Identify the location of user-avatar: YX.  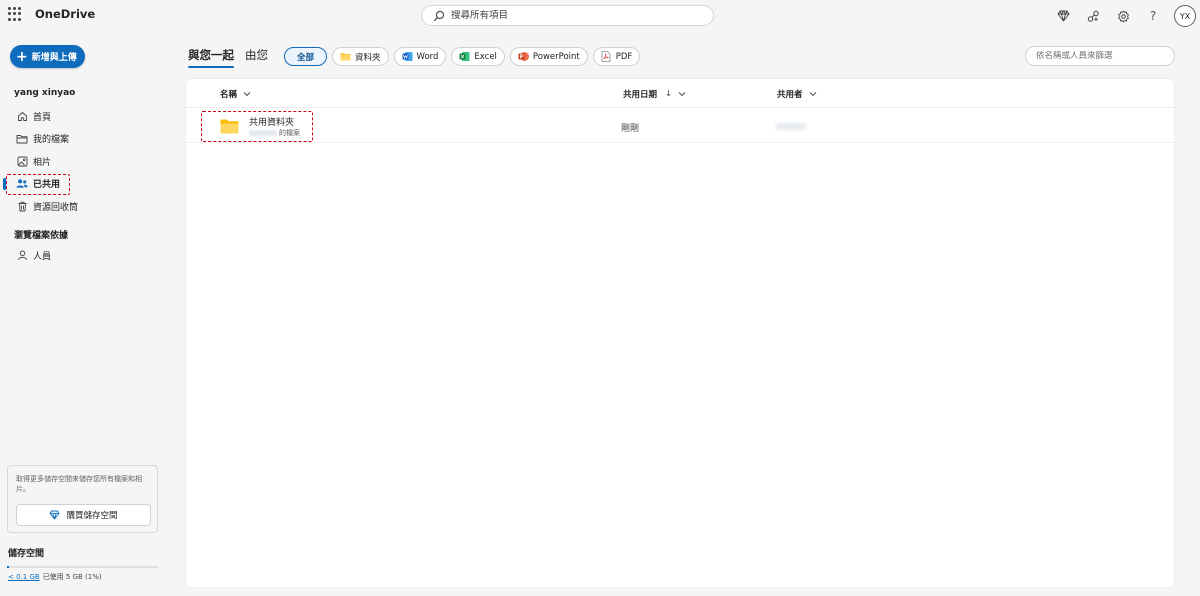
(1185, 16).